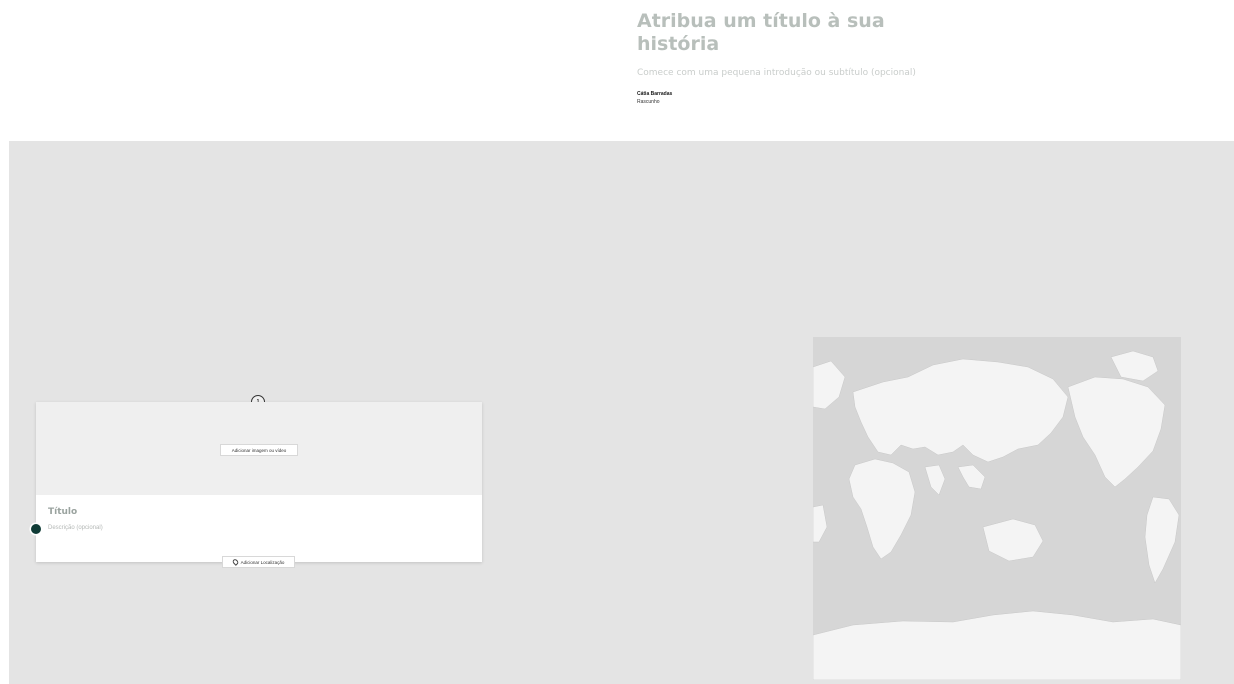 This screenshot has width=1234, height=684. I want to click on timeline-dot, so click(36, 529).